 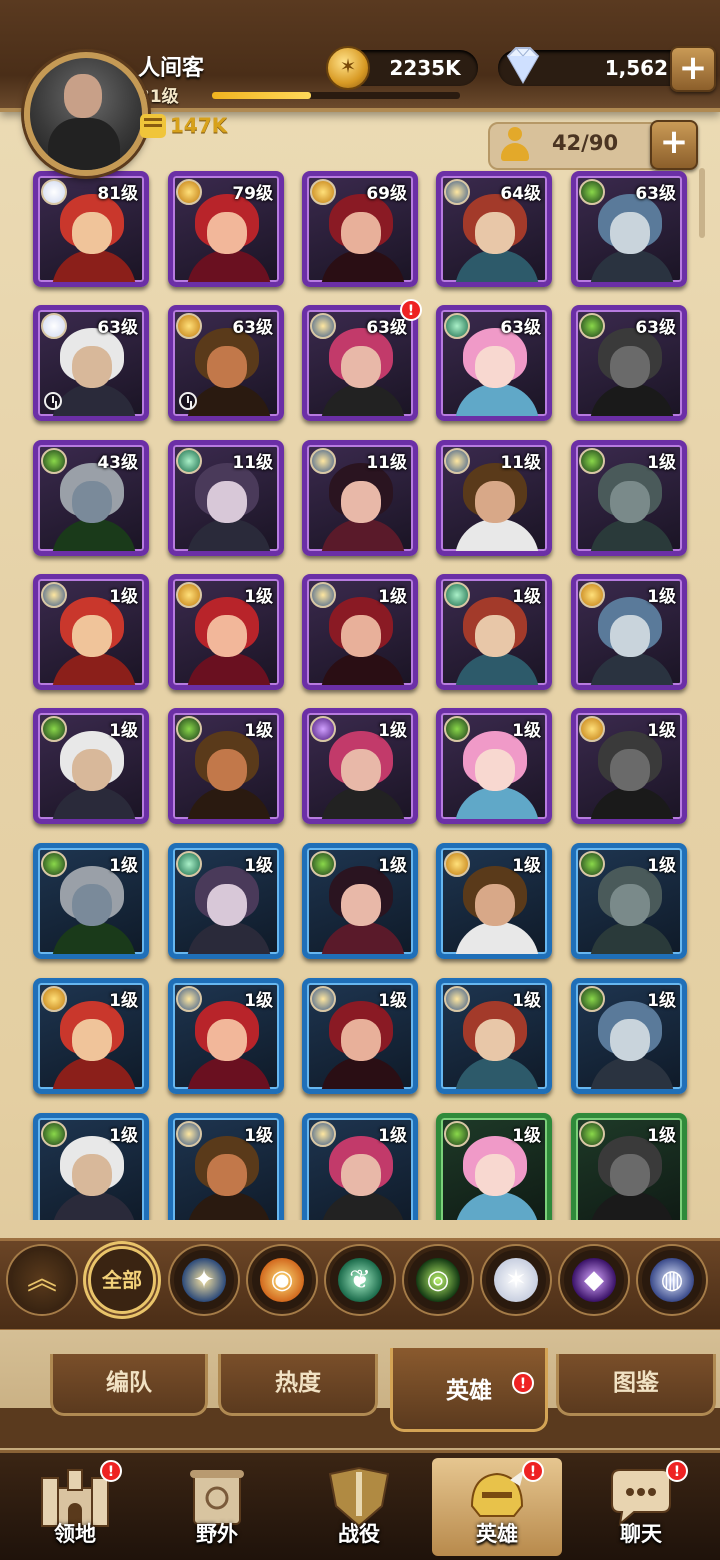 What do you see at coordinates (262, 95) in the screenshot?
I see `xp-bar-fill` at bounding box center [262, 95].